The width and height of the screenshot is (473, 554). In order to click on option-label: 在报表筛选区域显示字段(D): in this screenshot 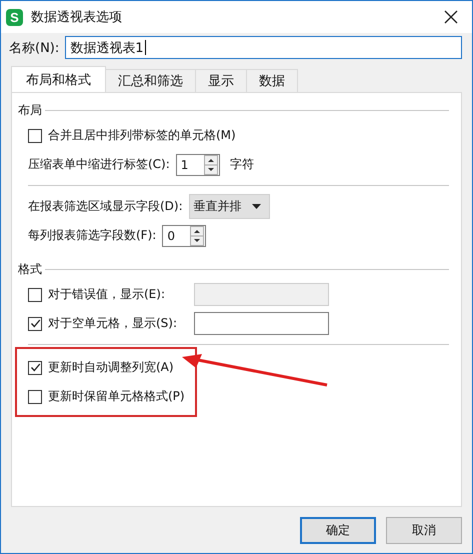, I will do `click(105, 206)`.